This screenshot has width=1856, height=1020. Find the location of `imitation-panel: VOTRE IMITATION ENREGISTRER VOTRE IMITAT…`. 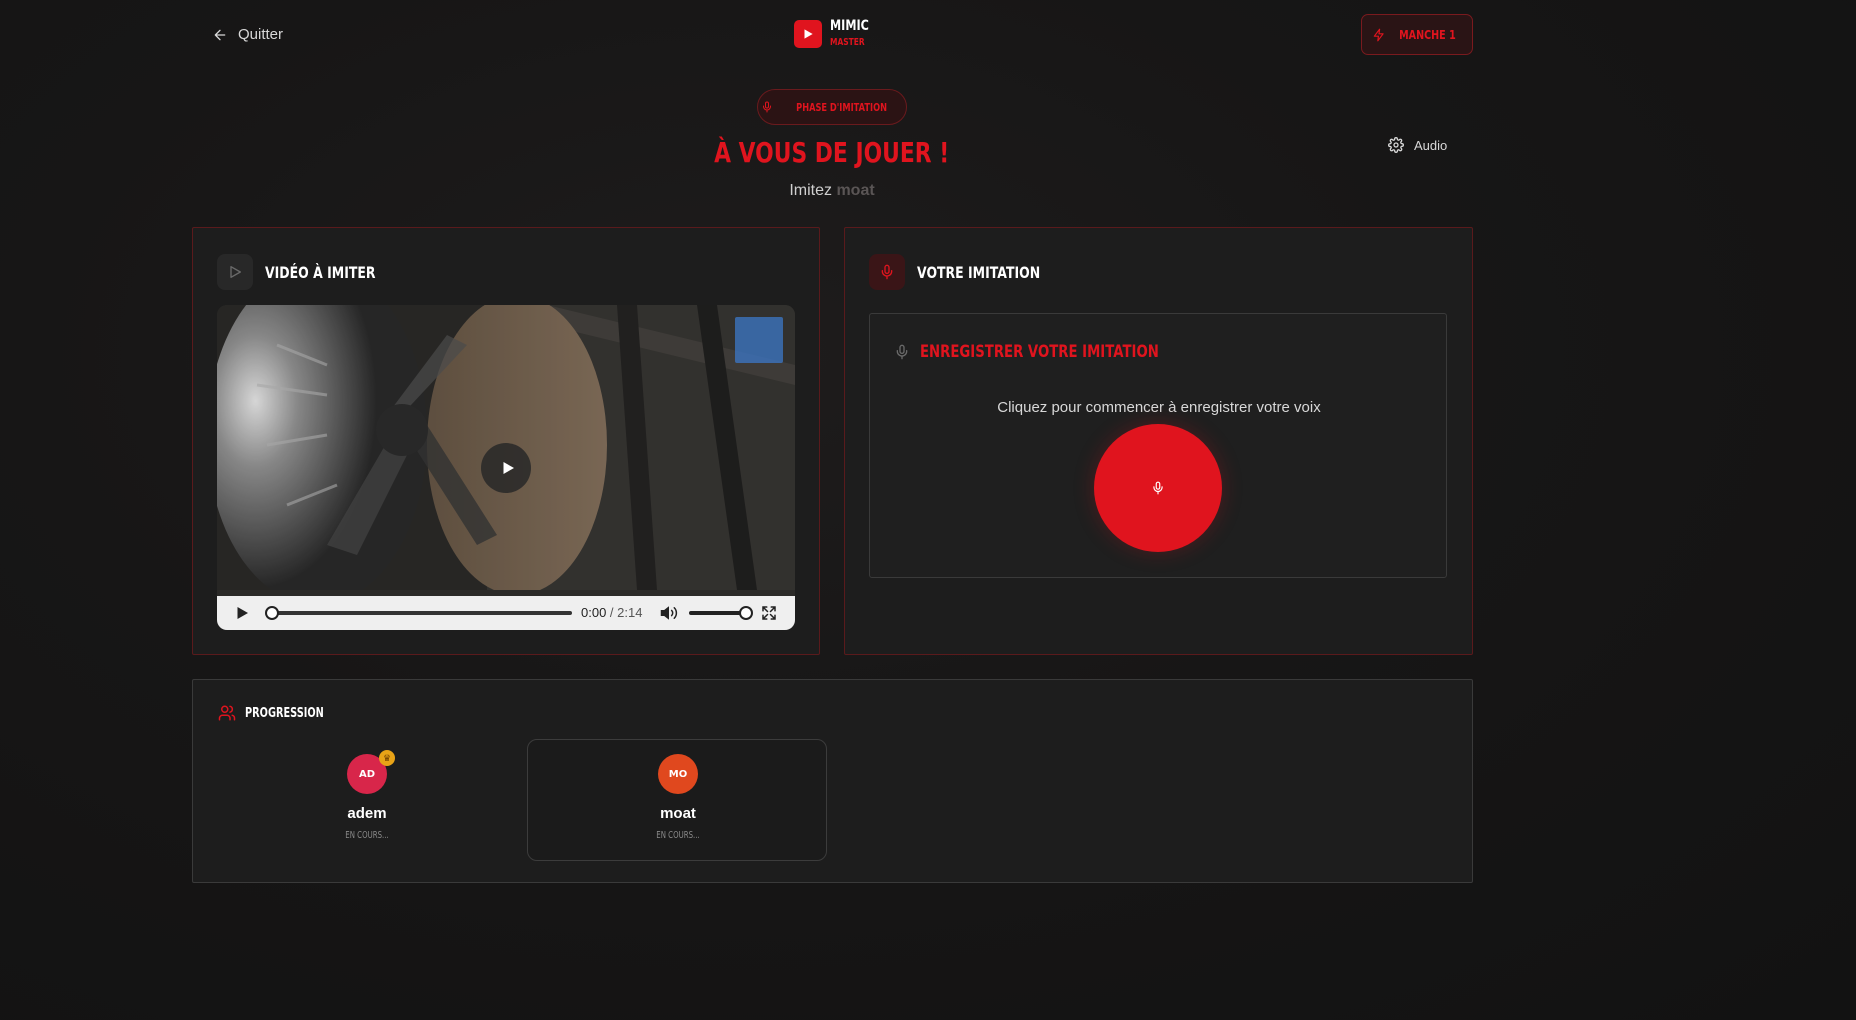

imitation-panel: VOTRE IMITATION ENREGISTRER VOTRE IMITAT… is located at coordinates (1158, 441).